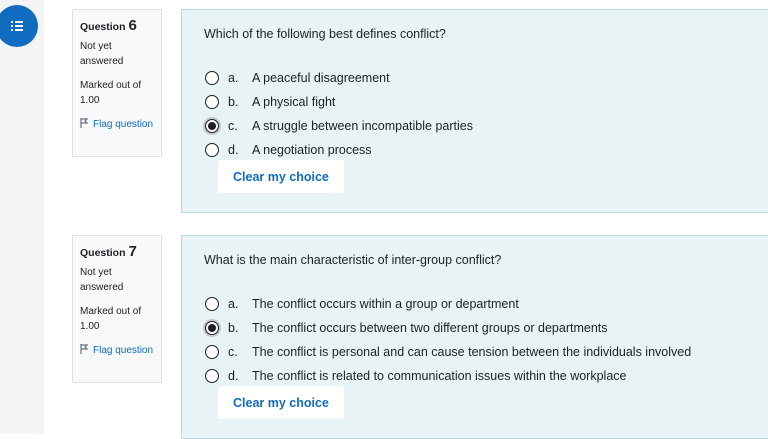 Image resolution: width=768 pixels, height=439 pixels. Describe the element at coordinates (321, 78) in the screenshot. I see `answer-text: A peaceful disagreement` at that location.